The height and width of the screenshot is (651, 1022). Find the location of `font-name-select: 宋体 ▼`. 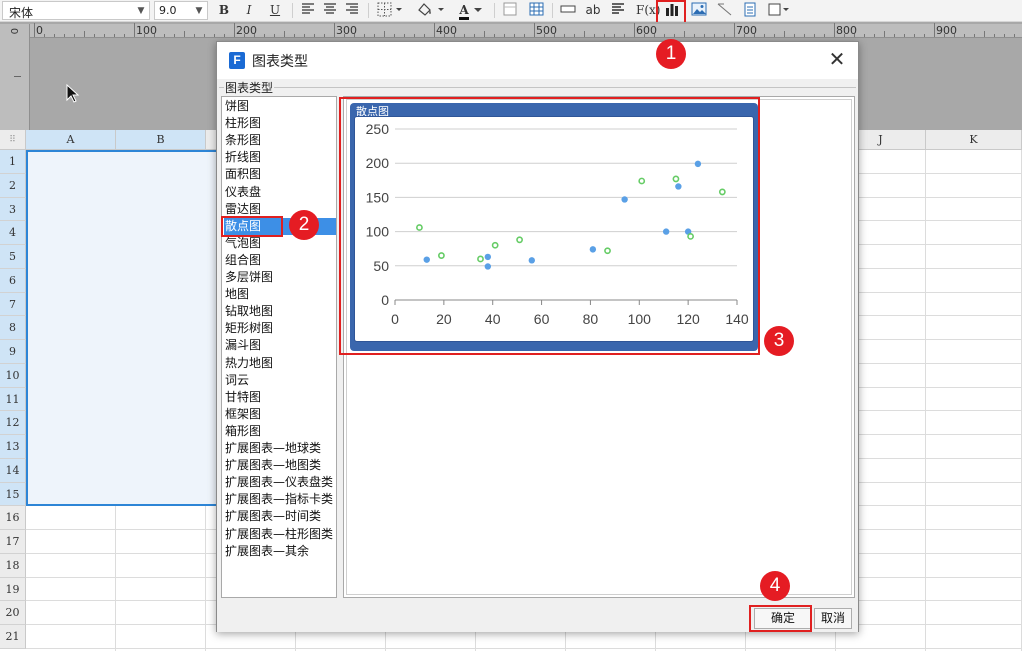

font-name-select: 宋体 ▼ is located at coordinates (76, 10).